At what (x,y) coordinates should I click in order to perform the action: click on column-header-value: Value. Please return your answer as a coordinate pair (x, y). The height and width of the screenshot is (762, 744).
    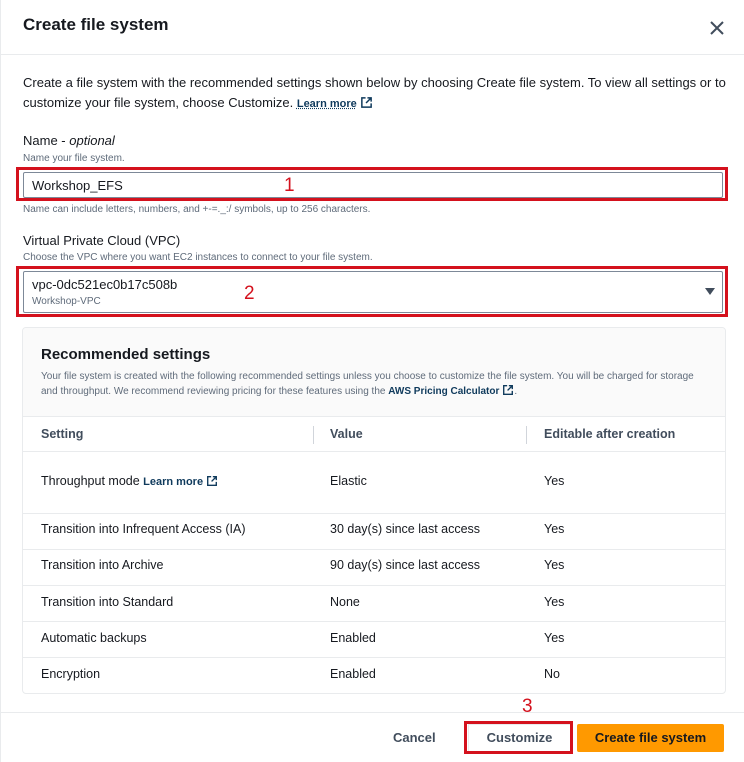
    Looking at the image, I should click on (346, 434).